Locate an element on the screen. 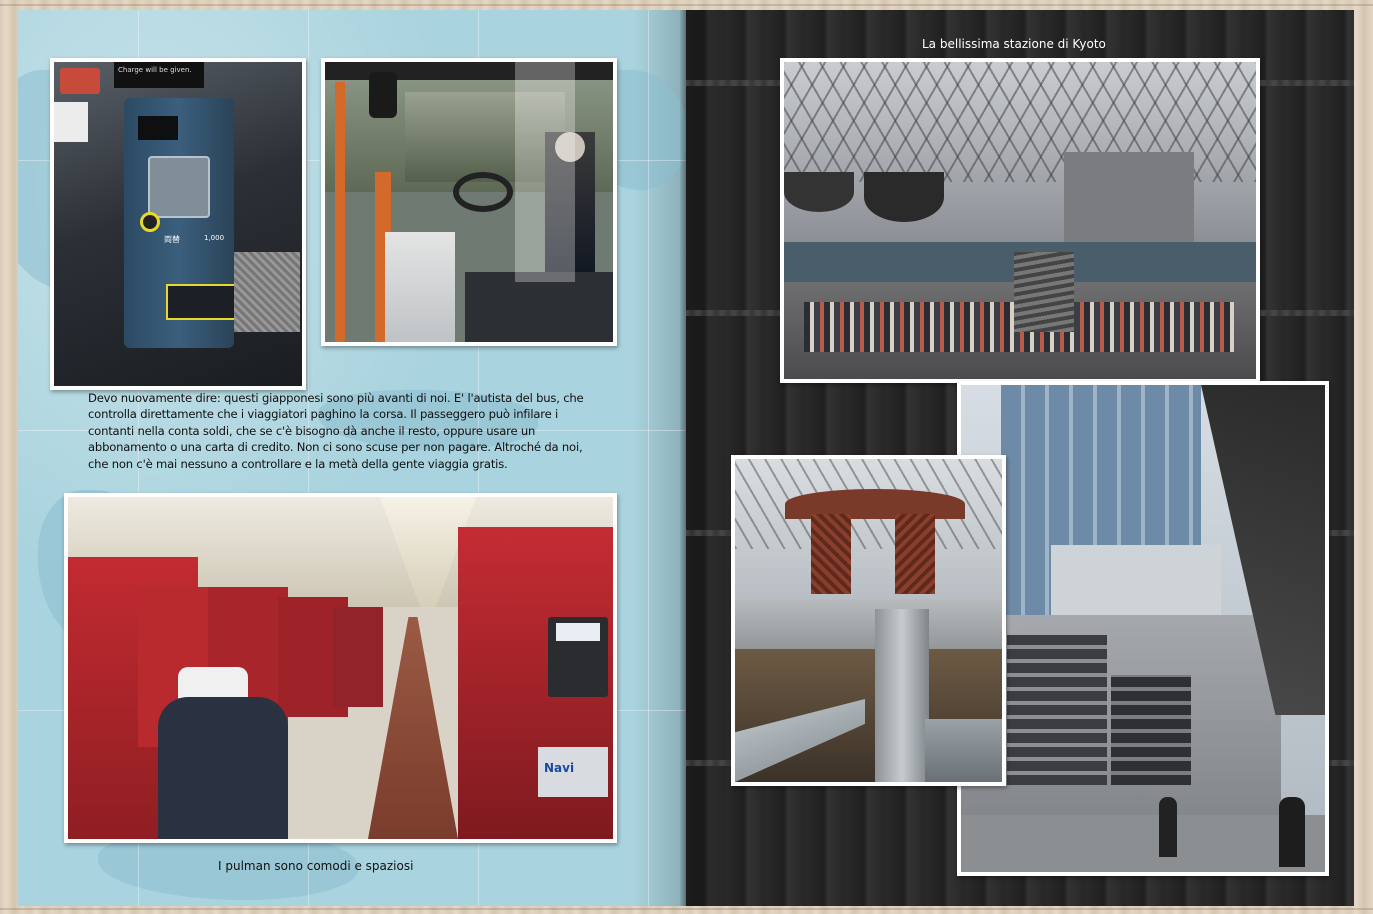 This screenshot has width=1373, height=914. banknote-label: 1,000 is located at coordinates (214, 238).